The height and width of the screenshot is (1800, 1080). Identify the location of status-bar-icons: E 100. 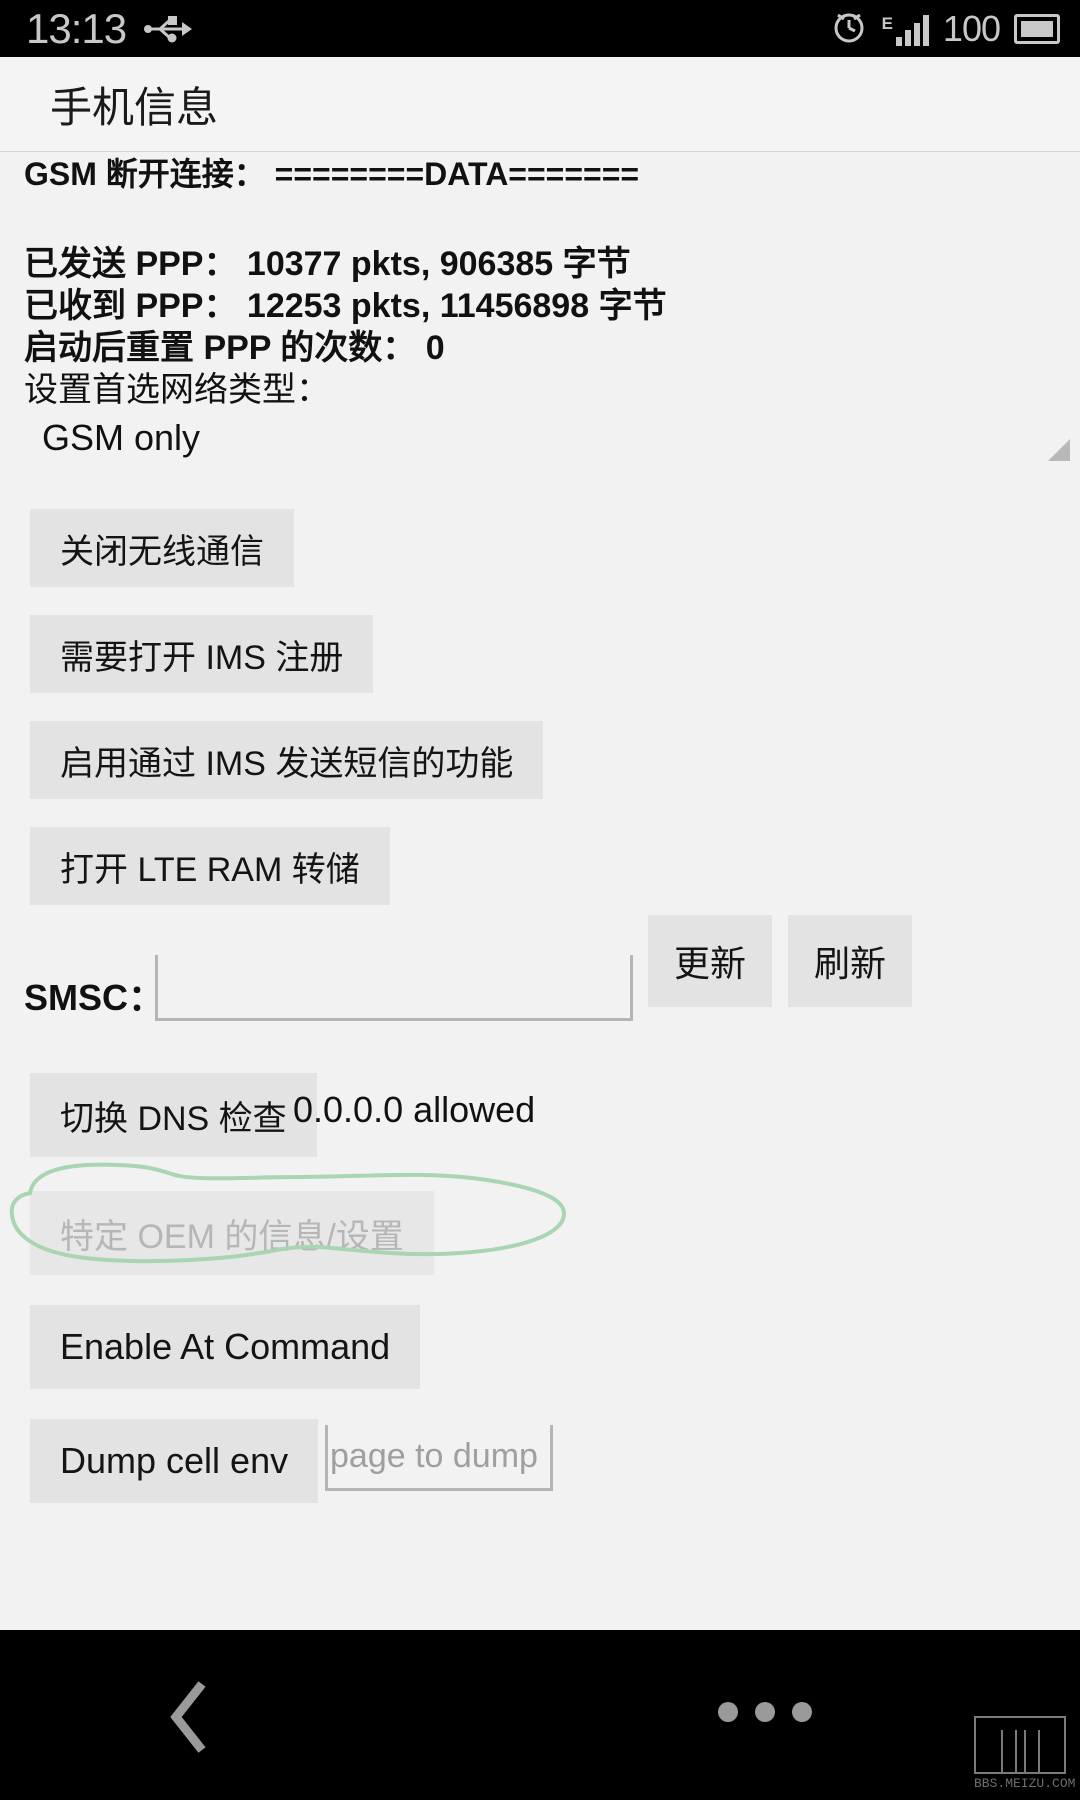
(945, 28).